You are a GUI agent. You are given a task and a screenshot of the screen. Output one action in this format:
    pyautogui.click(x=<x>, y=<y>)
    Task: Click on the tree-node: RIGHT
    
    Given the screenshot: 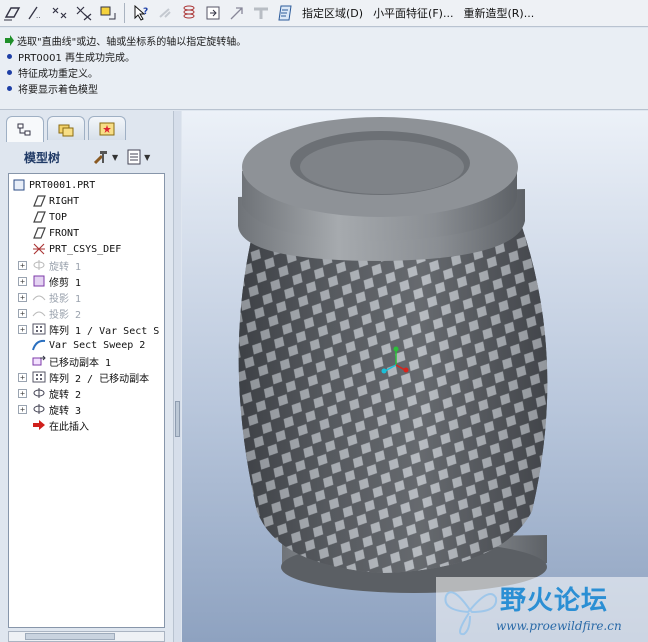 What is the action you would take?
    pyautogui.click(x=55, y=201)
    